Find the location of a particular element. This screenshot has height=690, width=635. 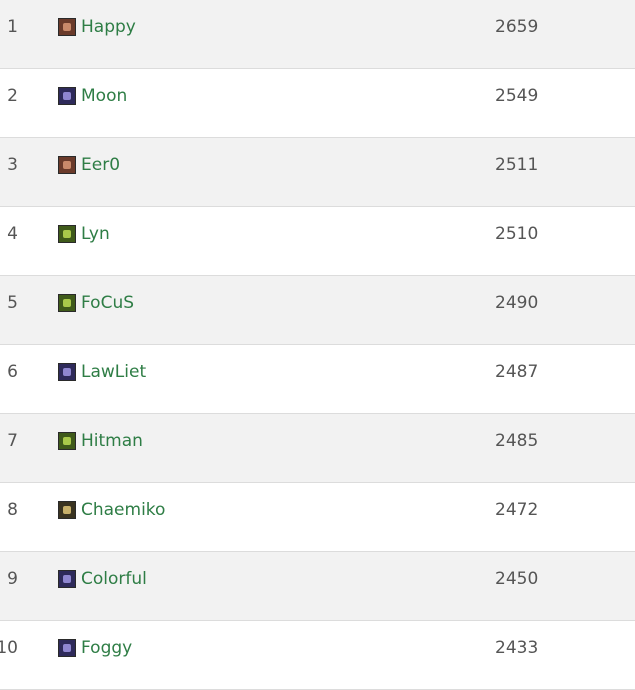

player-name: Hitman is located at coordinates (112, 441).